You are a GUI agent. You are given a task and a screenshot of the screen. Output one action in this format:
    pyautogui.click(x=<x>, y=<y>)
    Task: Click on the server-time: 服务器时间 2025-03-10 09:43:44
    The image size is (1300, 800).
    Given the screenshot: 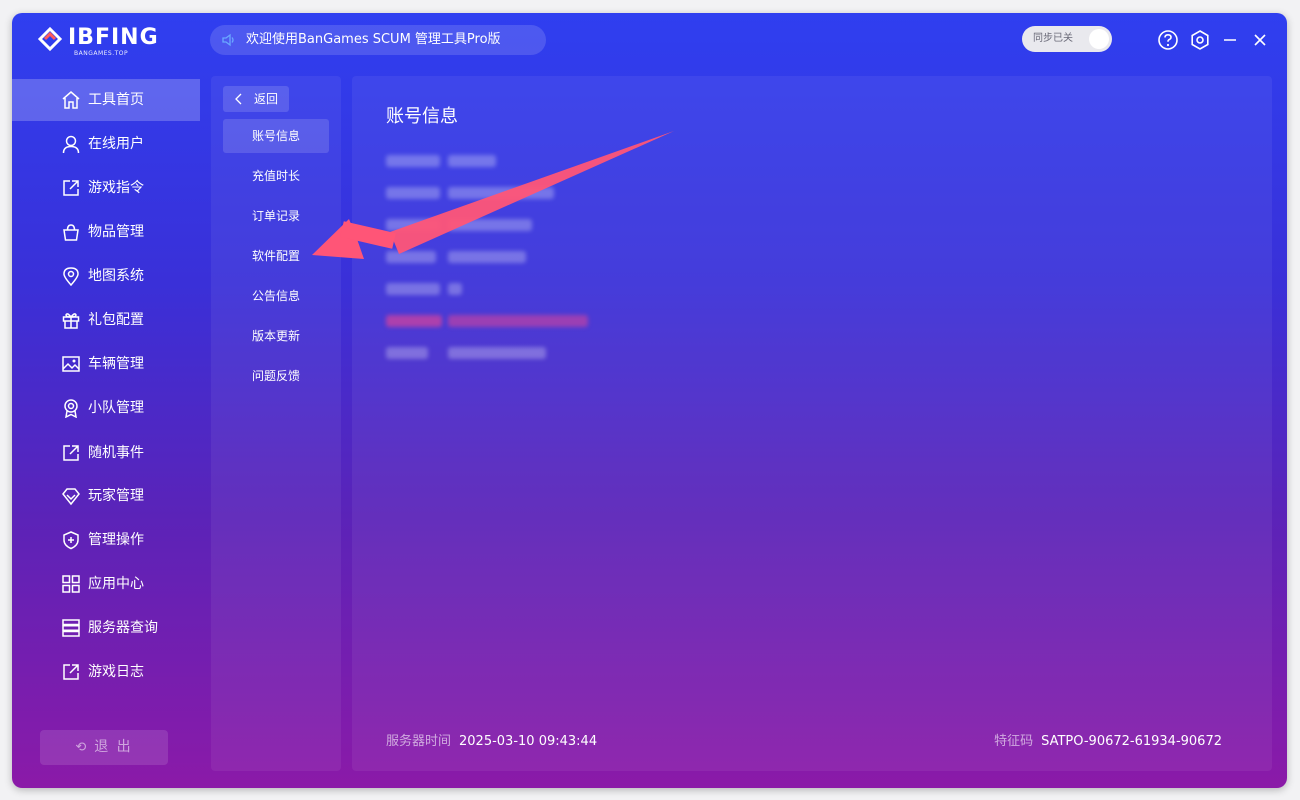 What is the action you would take?
    pyautogui.click(x=491, y=739)
    